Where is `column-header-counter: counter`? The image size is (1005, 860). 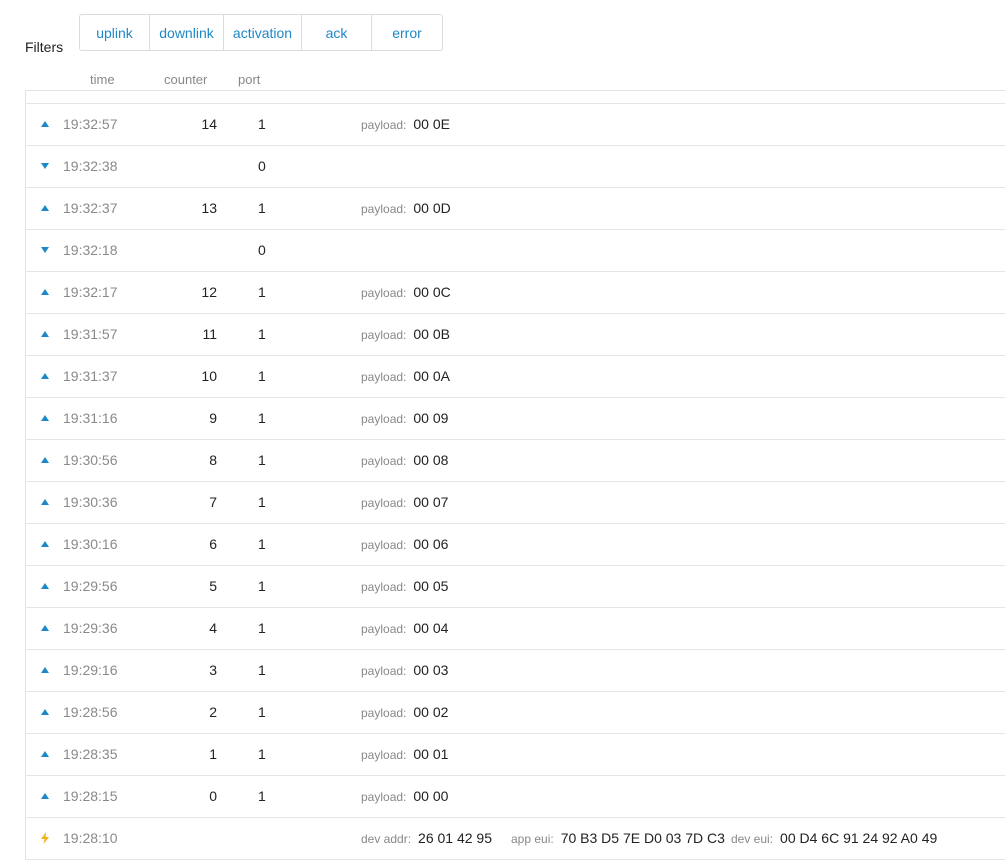
column-header-counter: counter is located at coordinates (186, 79).